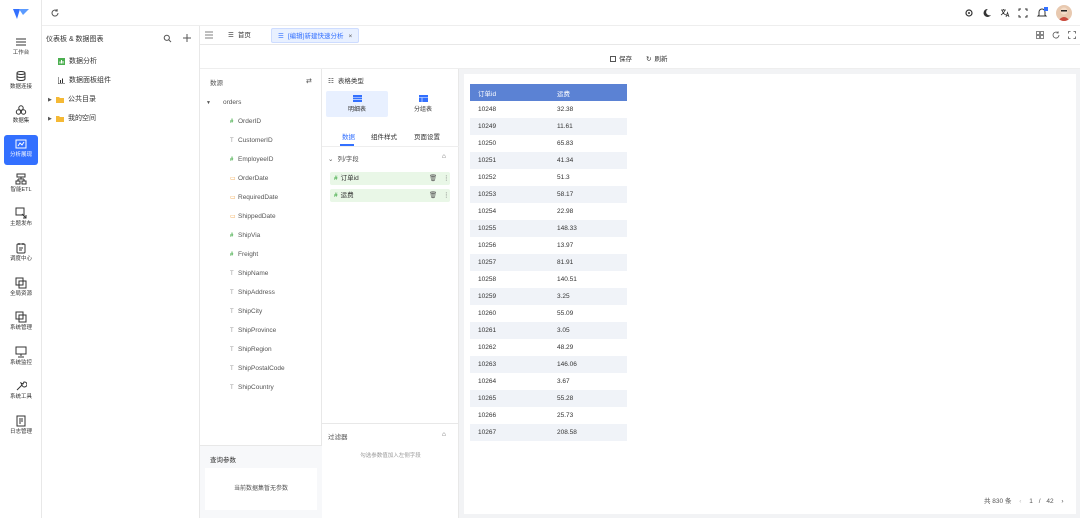 The height and width of the screenshot is (518, 1080). I want to click on sidebar-item-database: 数据连接, so click(21, 82).